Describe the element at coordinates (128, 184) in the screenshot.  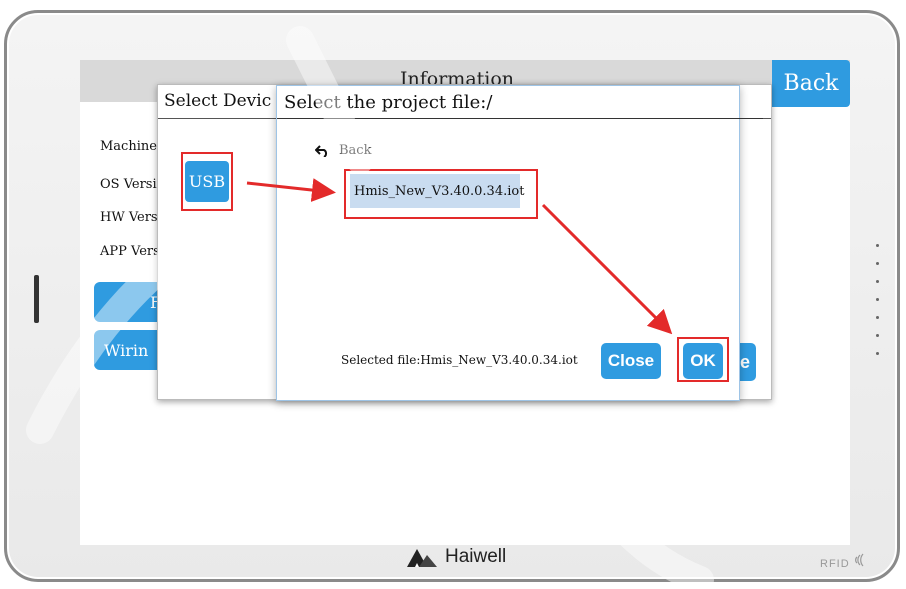
I see `info-row-os-version: OS Versi` at that location.